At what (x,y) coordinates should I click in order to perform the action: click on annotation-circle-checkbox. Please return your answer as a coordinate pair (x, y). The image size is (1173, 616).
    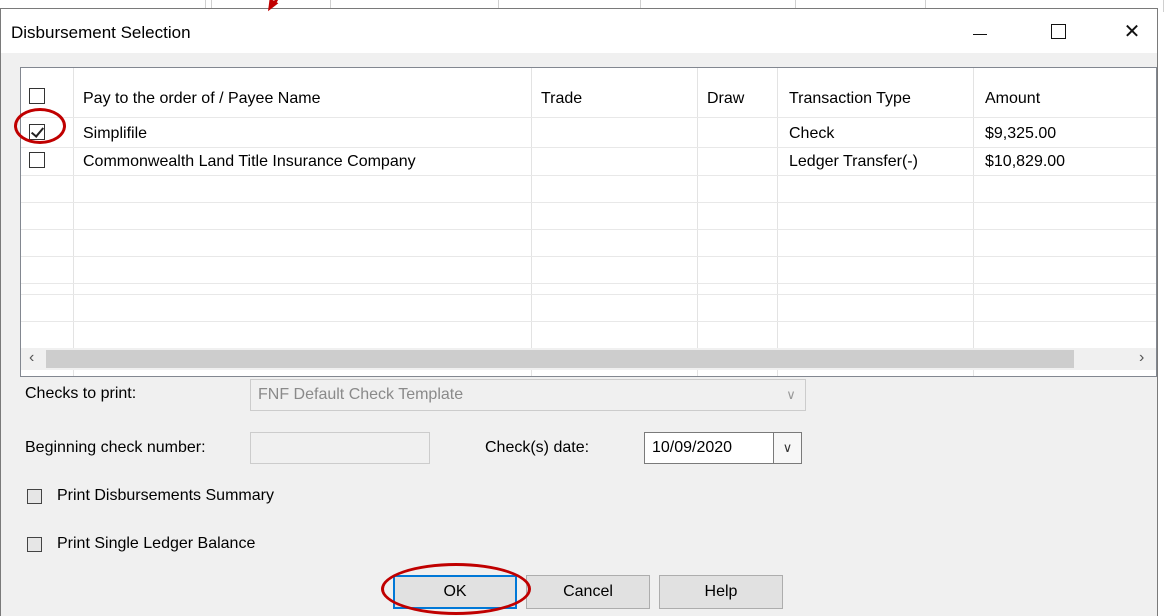
    Looking at the image, I should click on (40, 126).